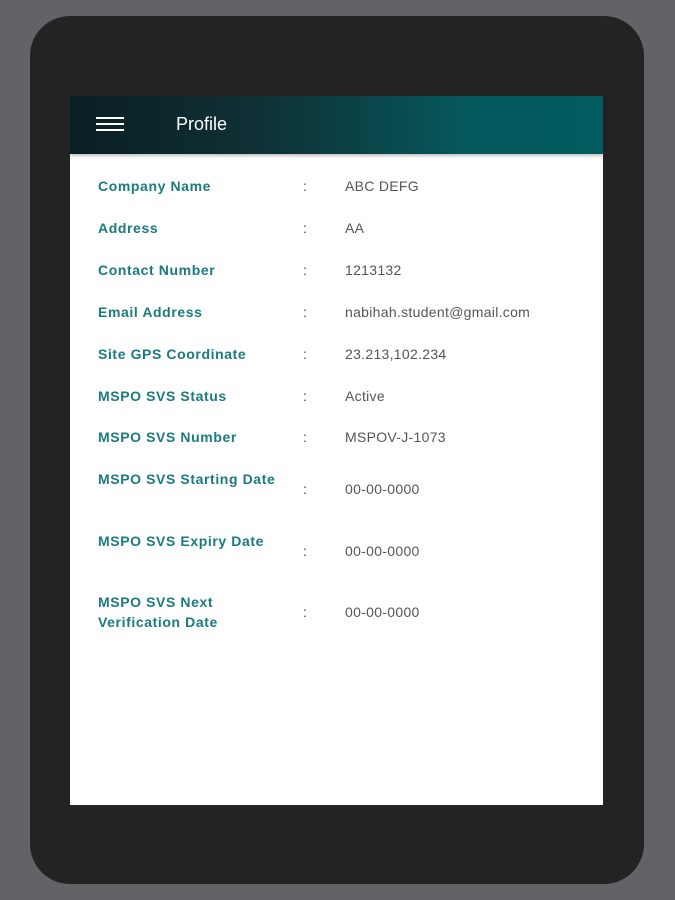 This screenshot has width=675, height=900. What do you see at coordinates (365, 396) in the screenshot?
I see `field-value: Active` at bounding box center [365, 396].